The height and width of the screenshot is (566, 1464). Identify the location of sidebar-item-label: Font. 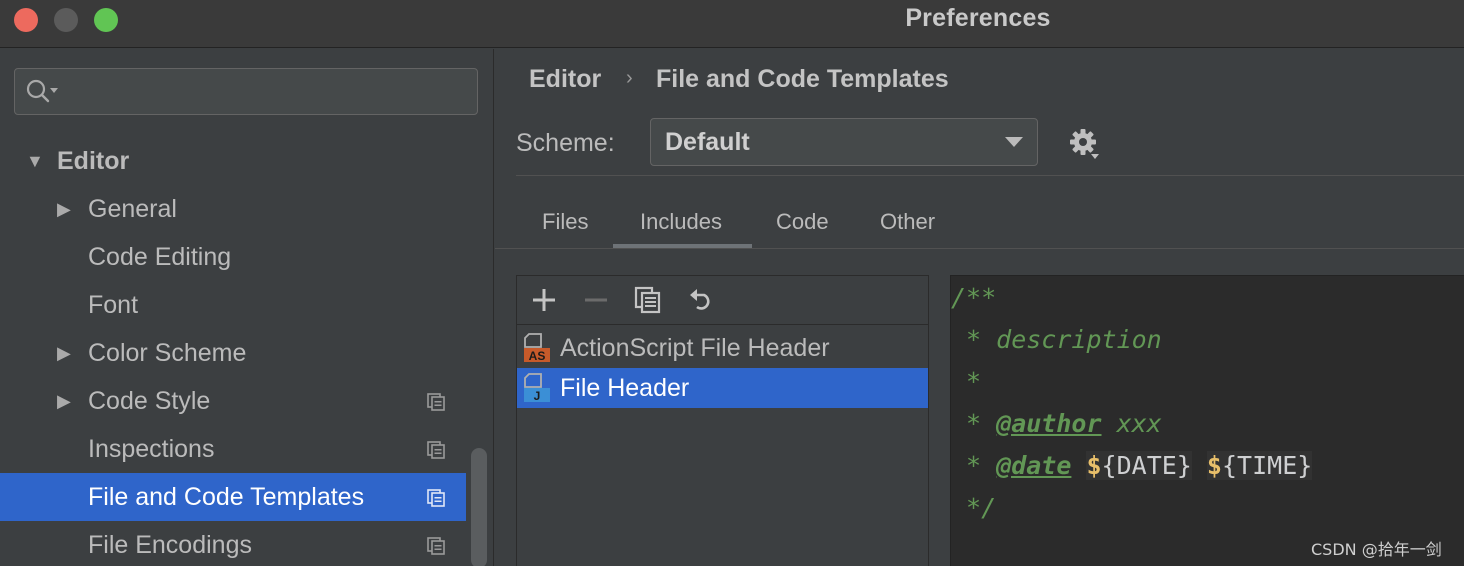
(113, 305).